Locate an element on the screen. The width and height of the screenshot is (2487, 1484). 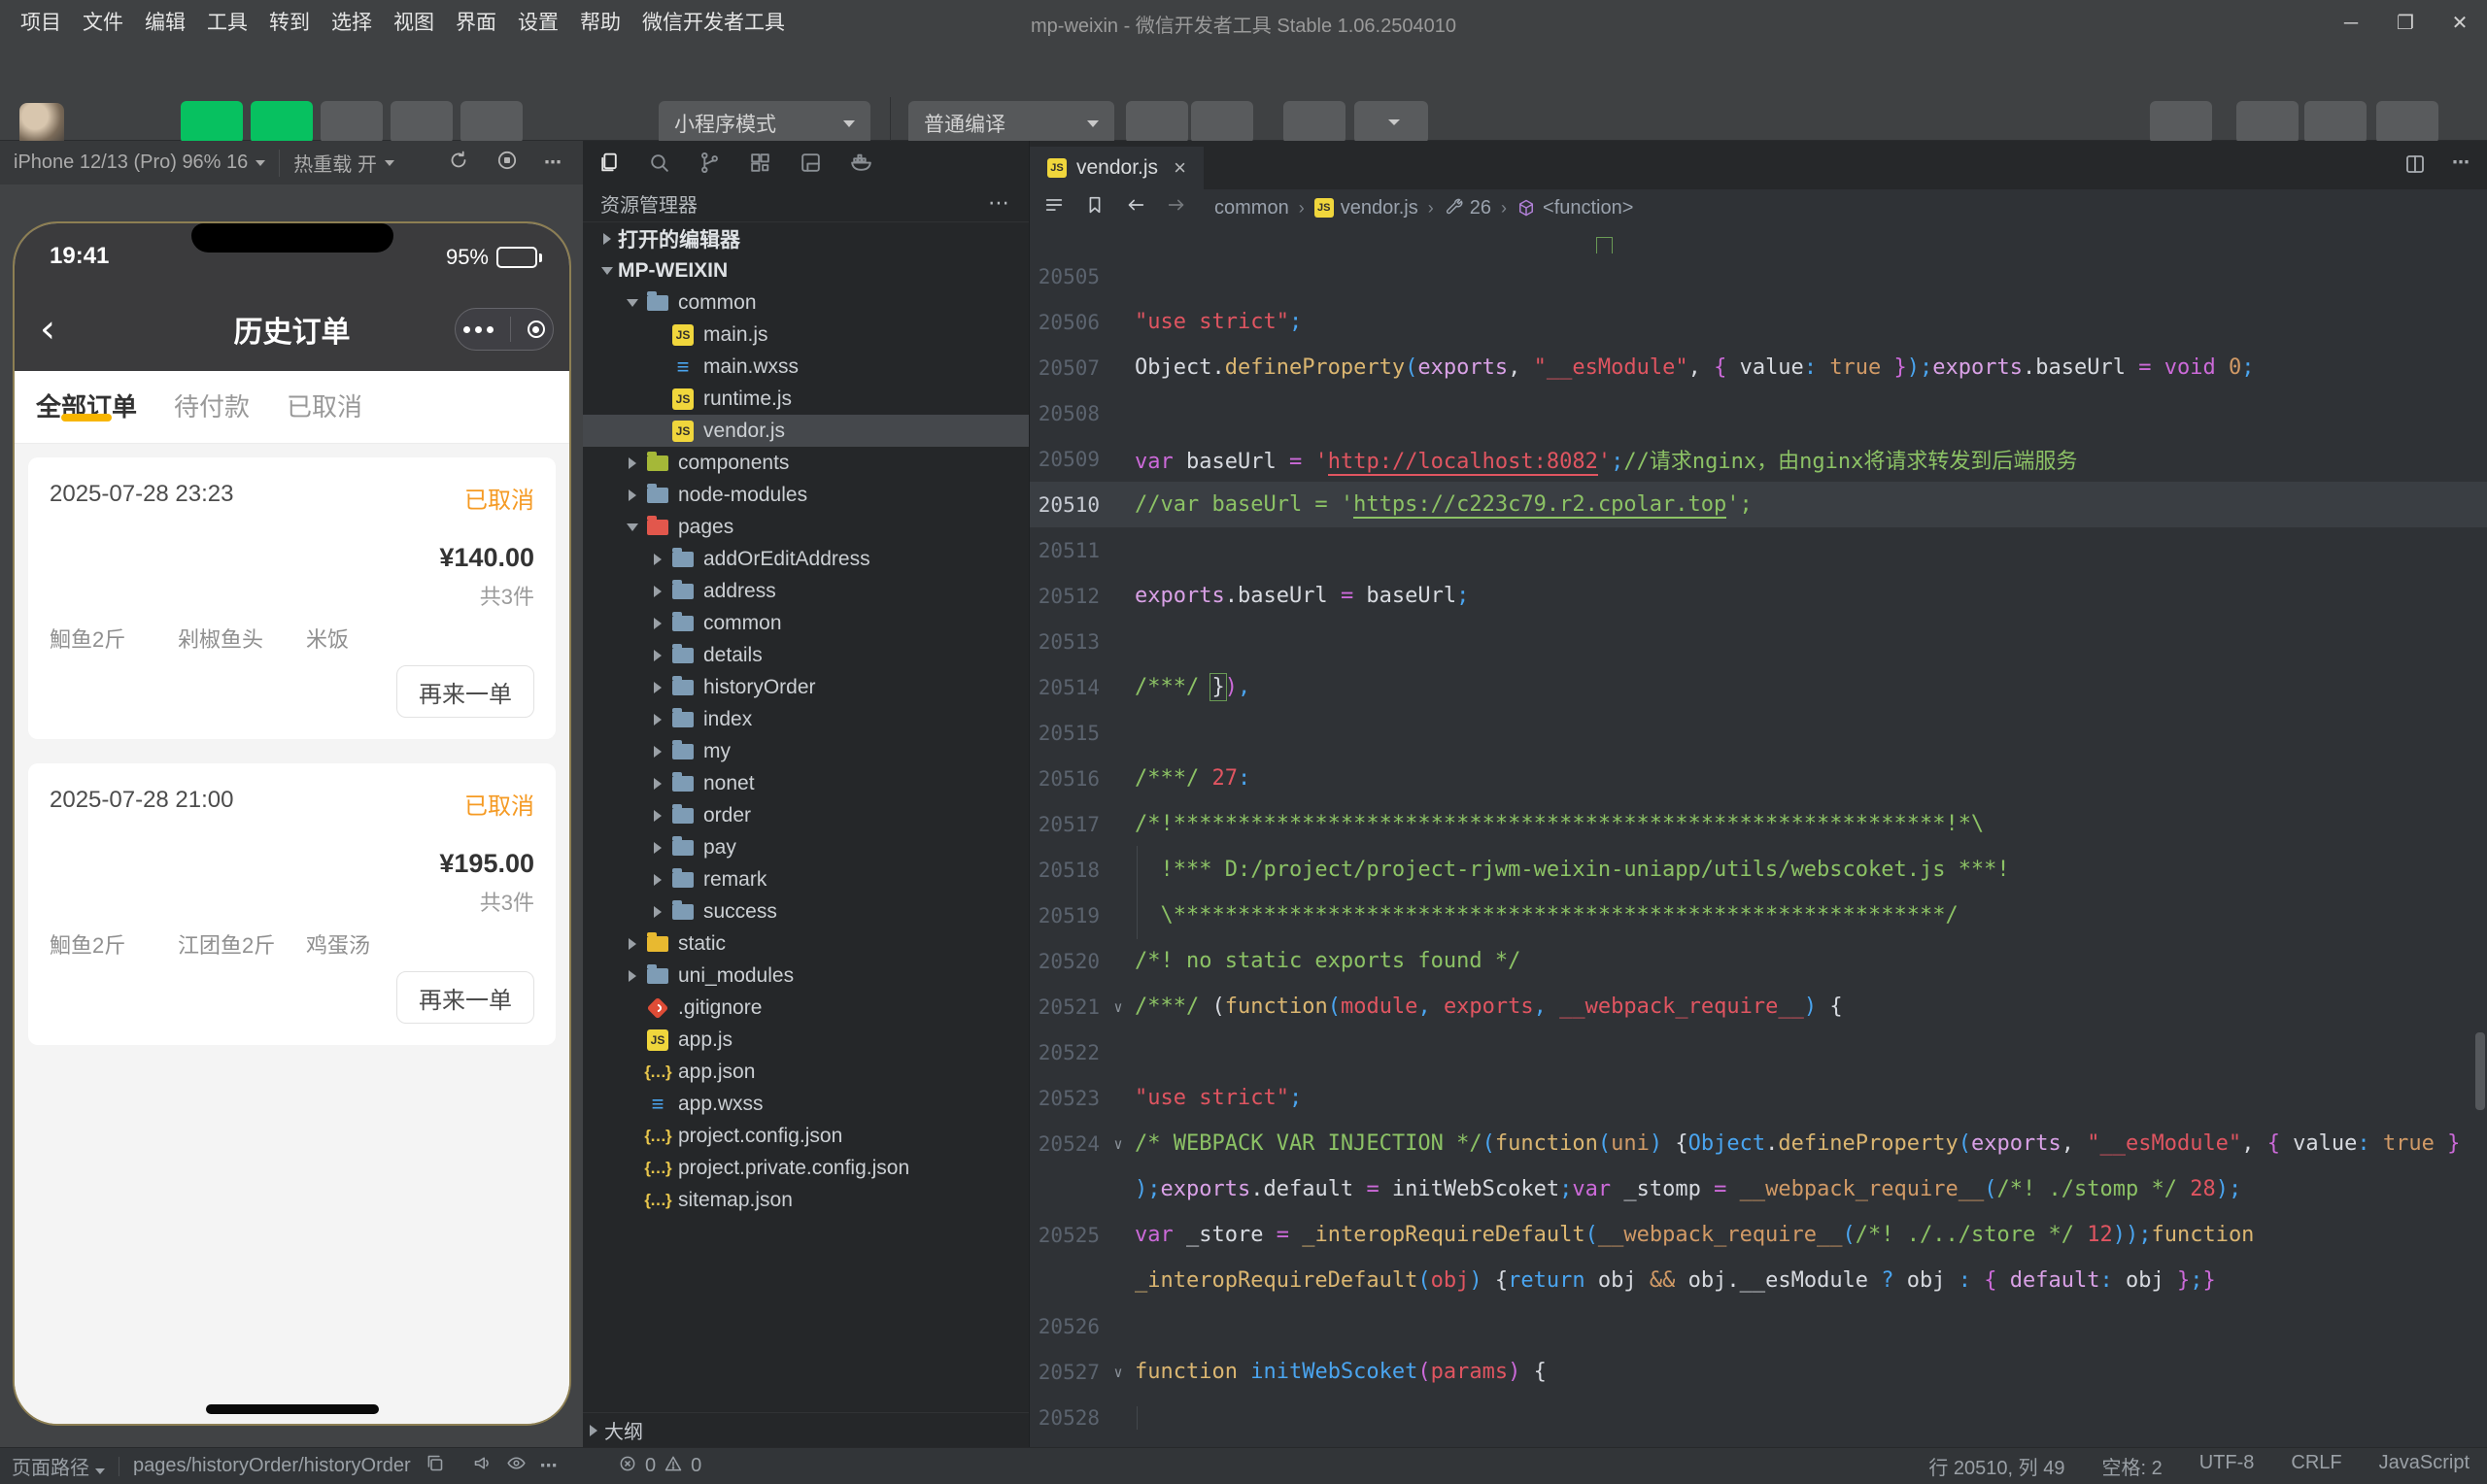
mode-dropdown: 小程序模式 is located at coordinates (764, 124).